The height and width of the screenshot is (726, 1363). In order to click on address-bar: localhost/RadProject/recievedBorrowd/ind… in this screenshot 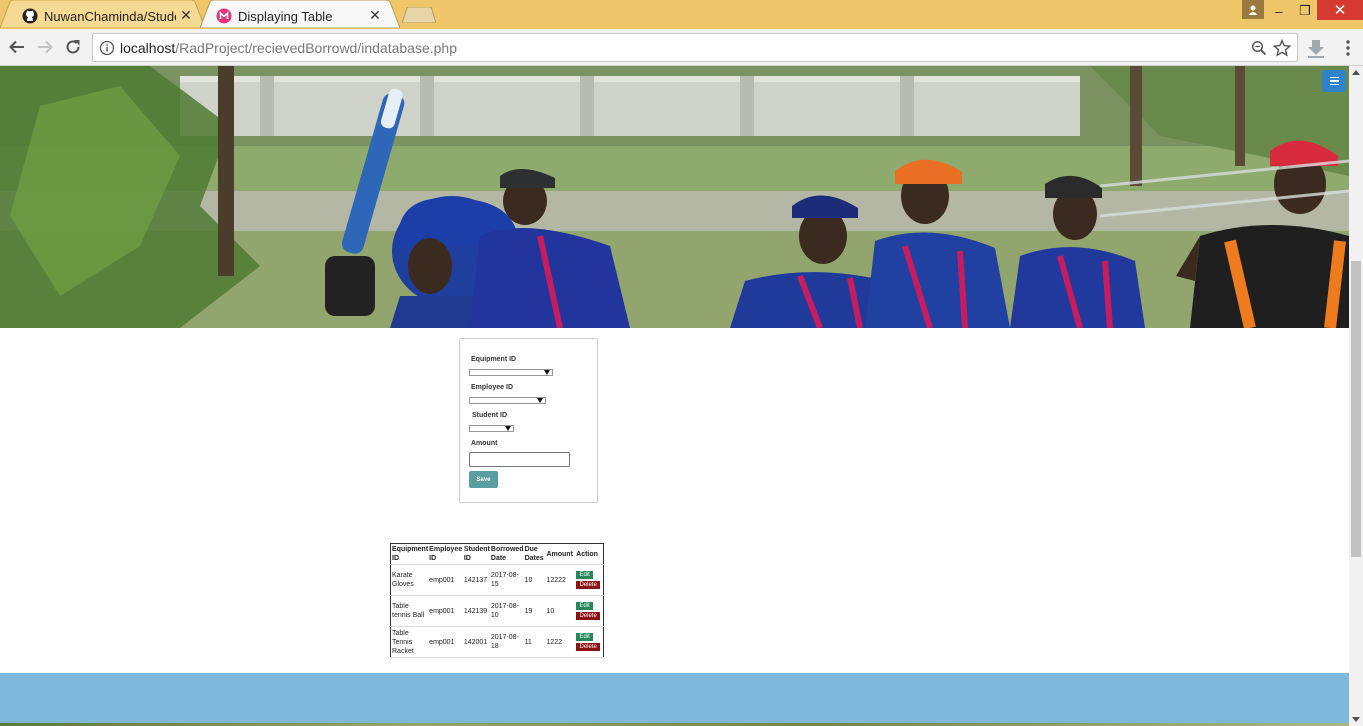, I will do `click(695, 47)`.